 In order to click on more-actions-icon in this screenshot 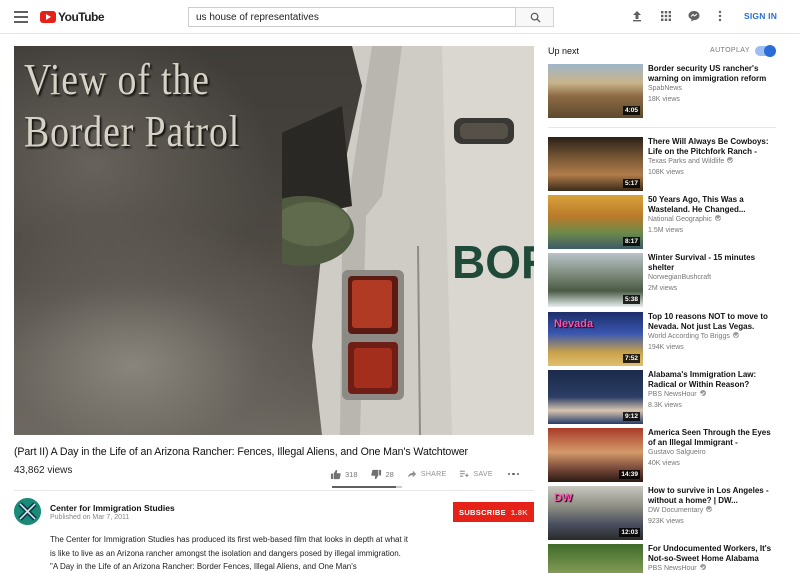, I will do `click(513, 474)`.